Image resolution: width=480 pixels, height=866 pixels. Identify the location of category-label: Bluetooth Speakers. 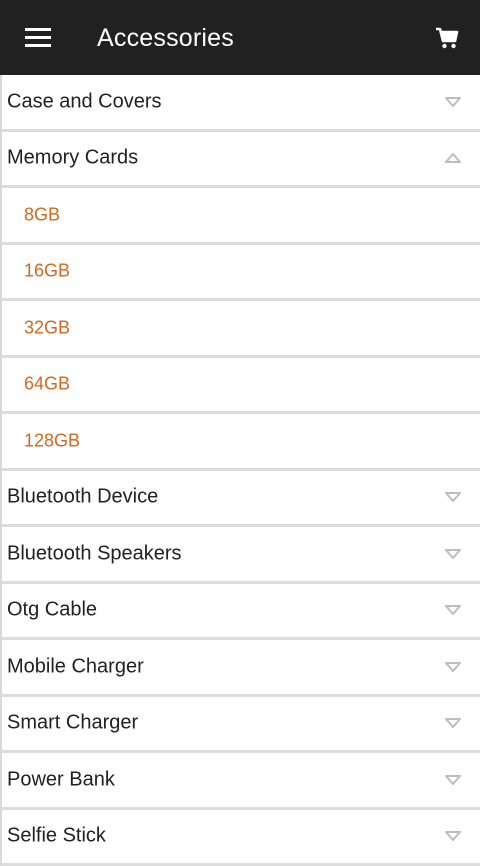
(94, 553).